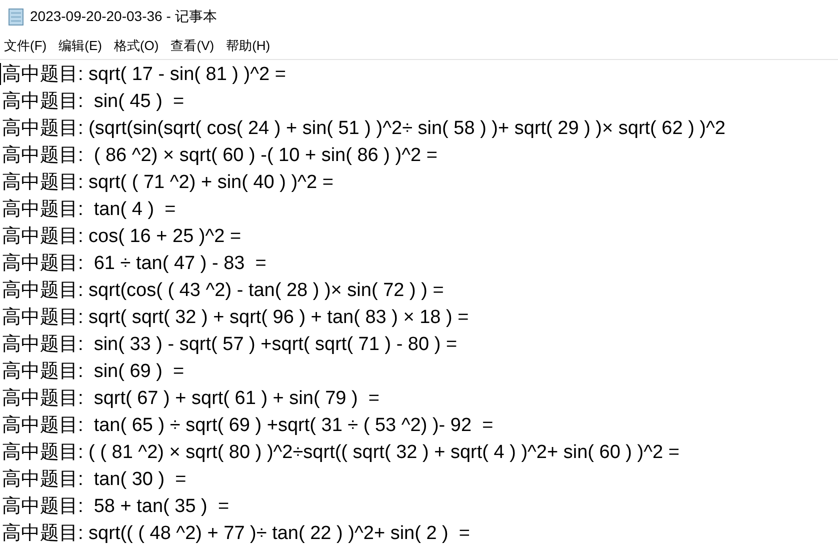 Image resolution: width=838 pixels, height=551 pixels. Describe the element at coordinates (16, 17) in the screenshot. I see `notepad-icon` at that location.